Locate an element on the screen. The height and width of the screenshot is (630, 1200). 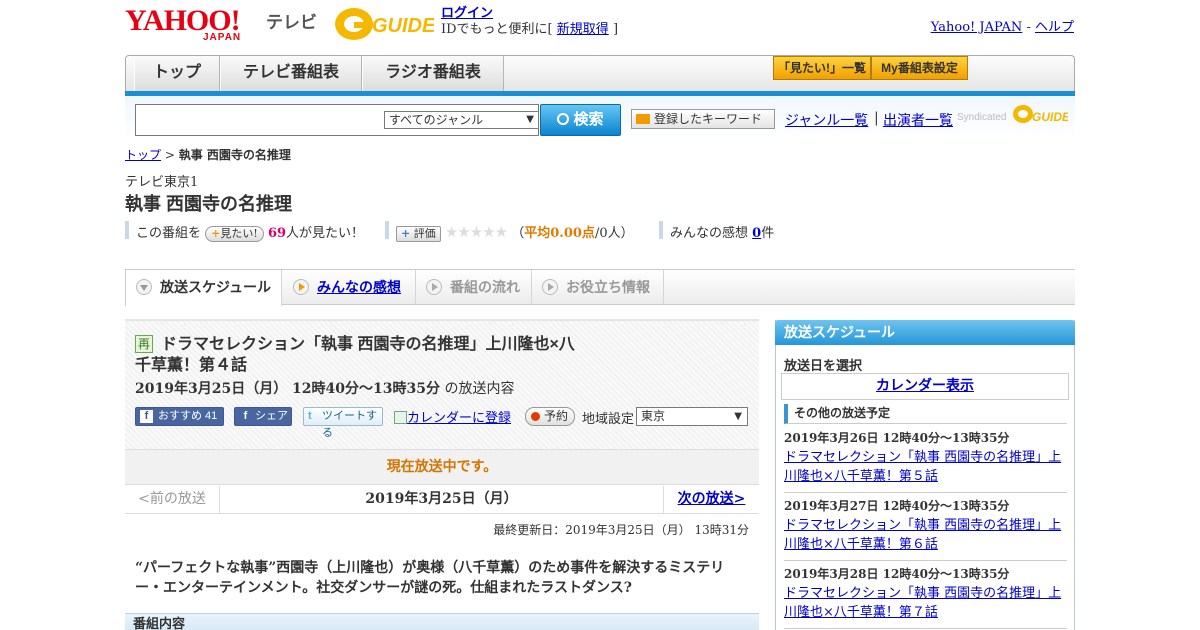
top-links: Yahoo! JAPAN - ヘルプ is located at coordinates (1002, 25).